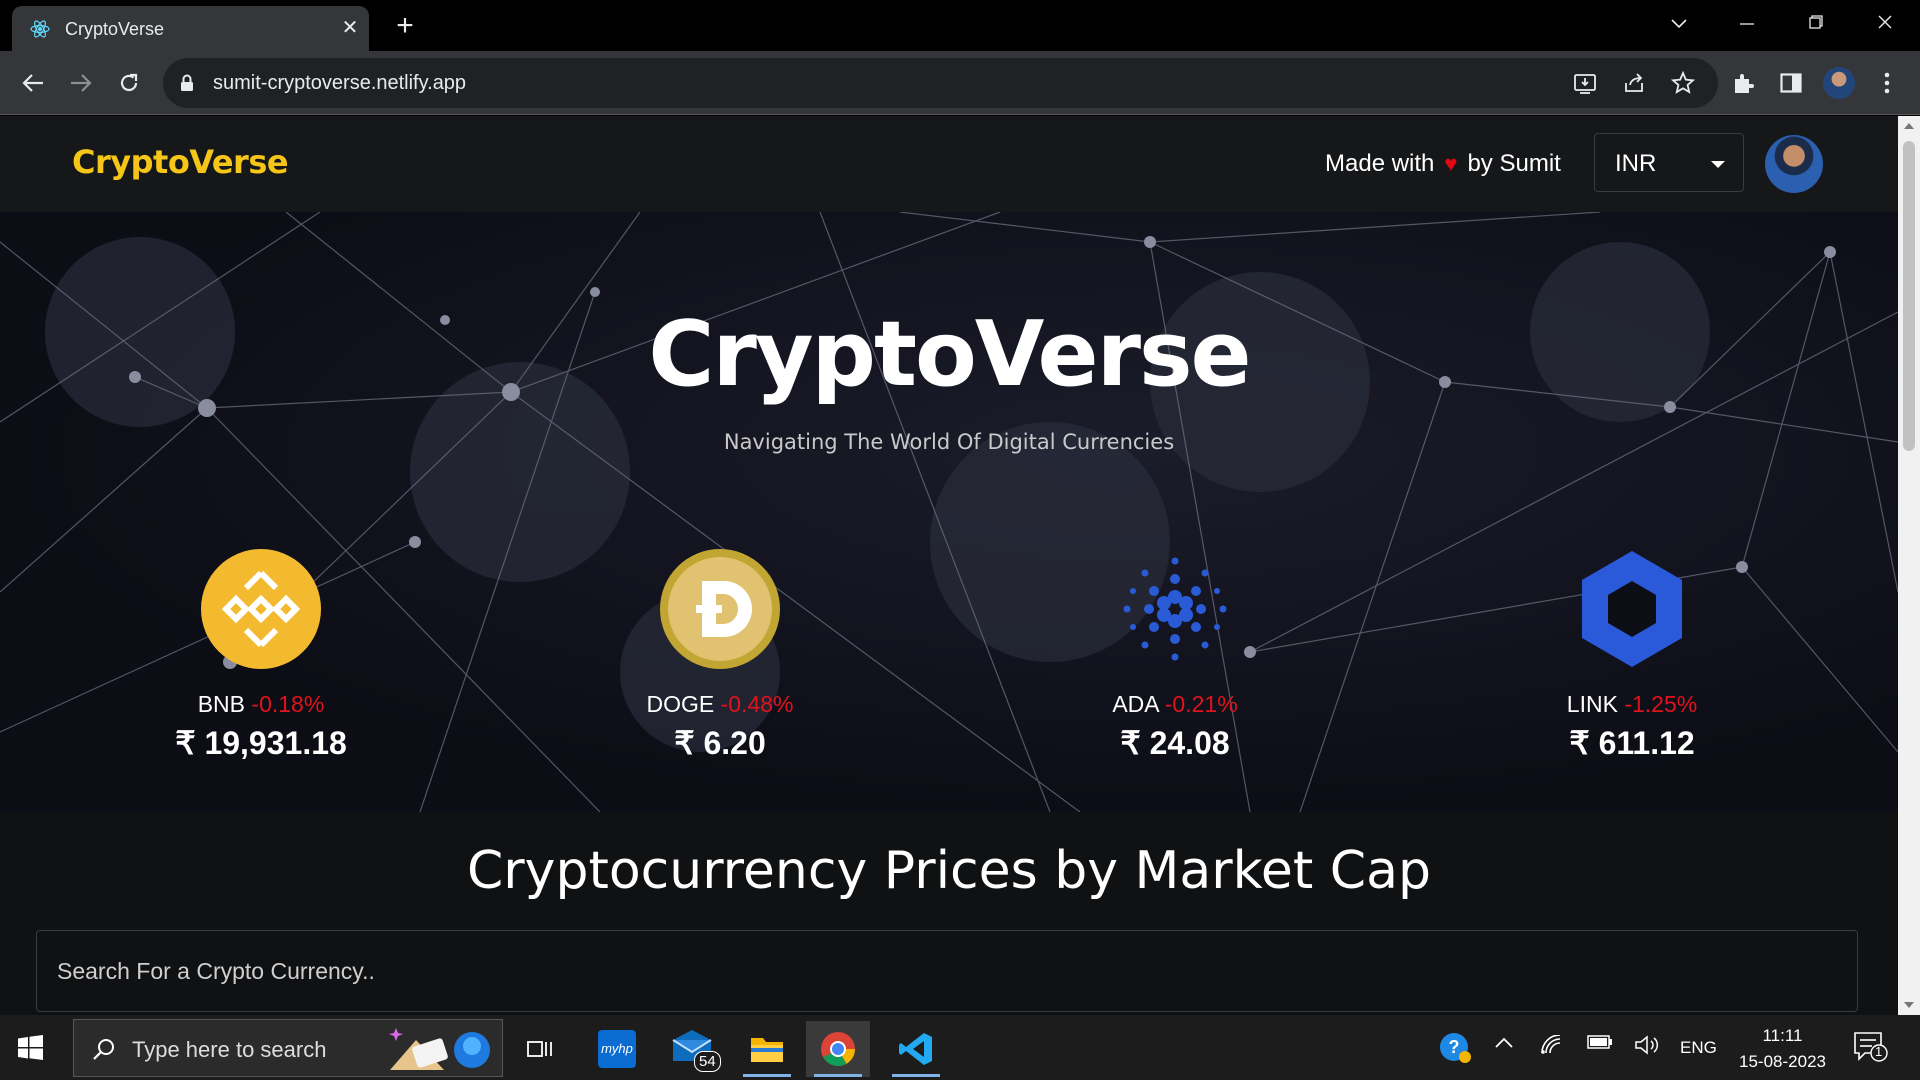 This screenshot has height=1080, width=1920. Describe the element at coordinates (1909, 296) in the screenshot. I see `scroll-thumb` at that location.